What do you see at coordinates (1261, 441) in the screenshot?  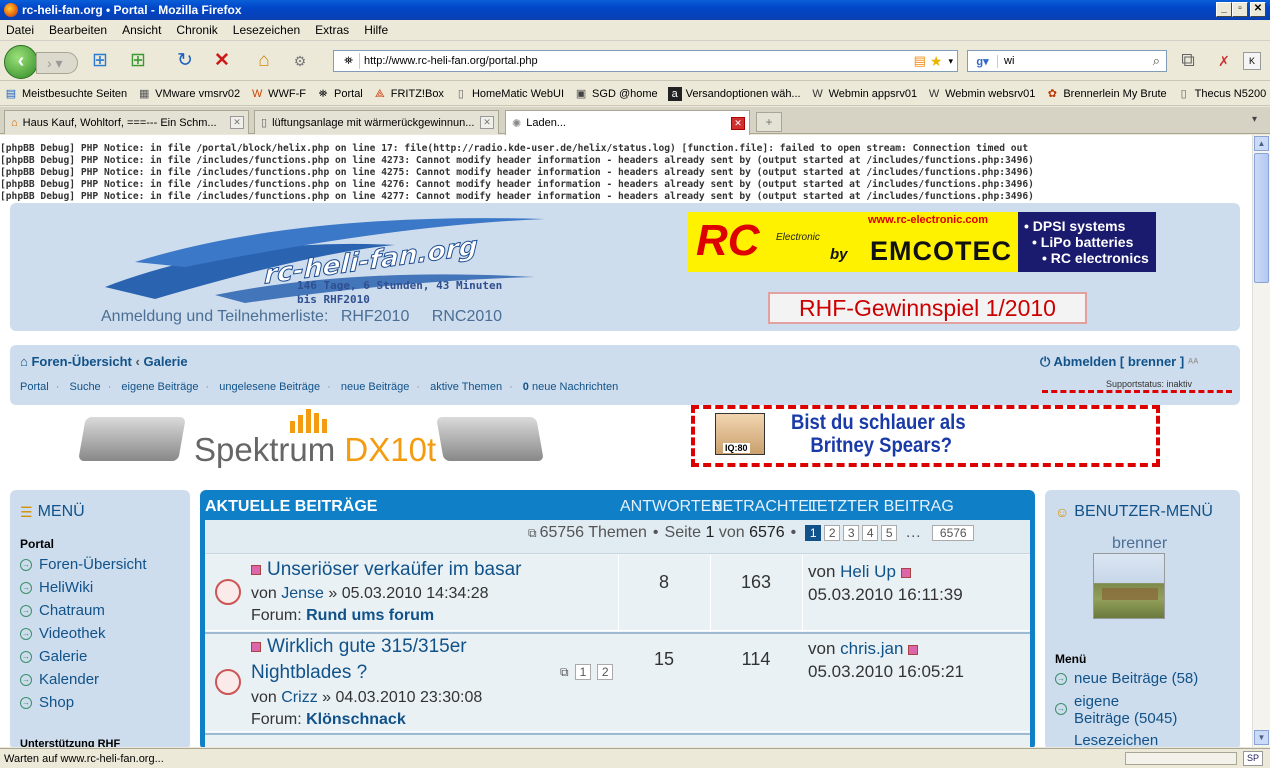 I see `vertical-scrollbar: ▲ ▼` at bounding box center [1261, 441].